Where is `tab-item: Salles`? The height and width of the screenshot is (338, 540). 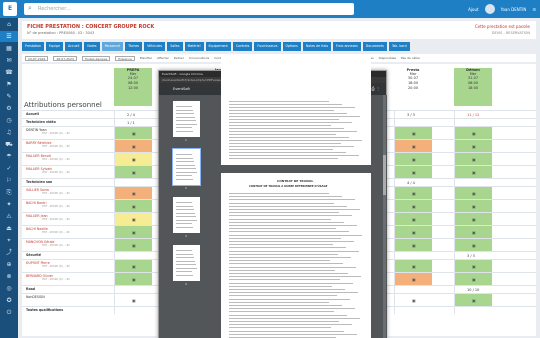
tab-item: Salles is located at coordinates (175, 46).